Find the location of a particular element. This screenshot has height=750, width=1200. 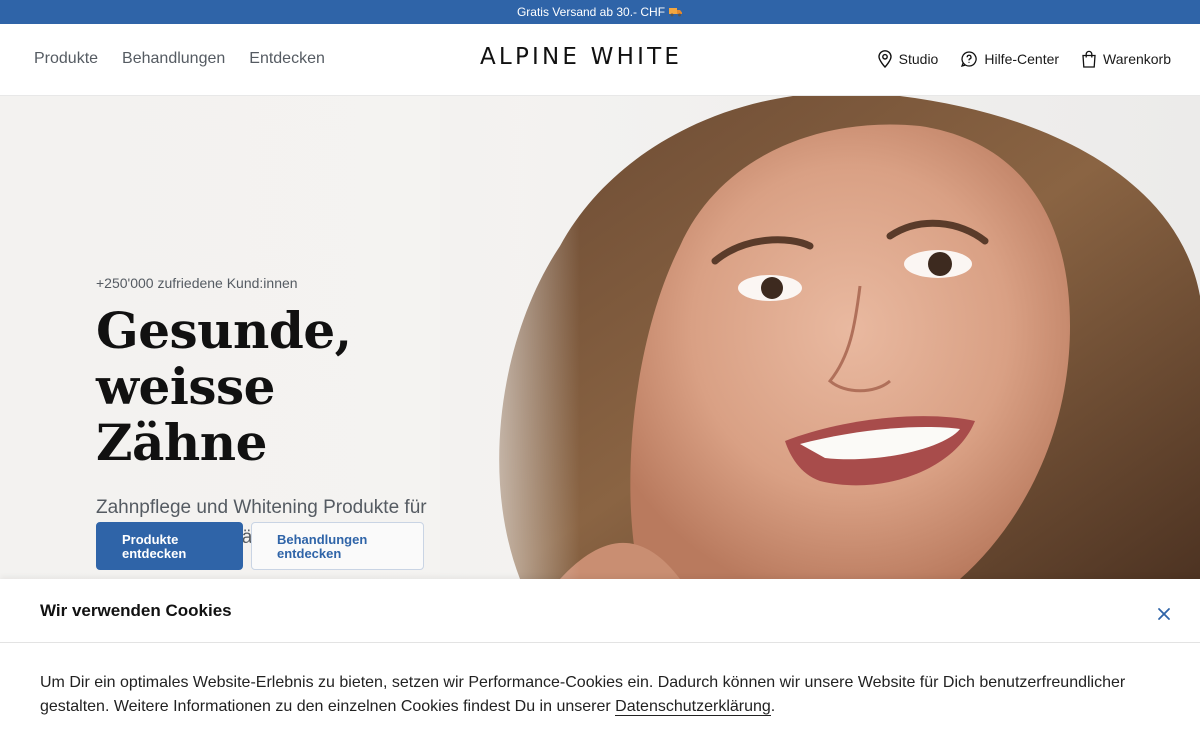

announcement-text: Gratis Versand ab 30.- CHF is located at coordinates (591, 12).